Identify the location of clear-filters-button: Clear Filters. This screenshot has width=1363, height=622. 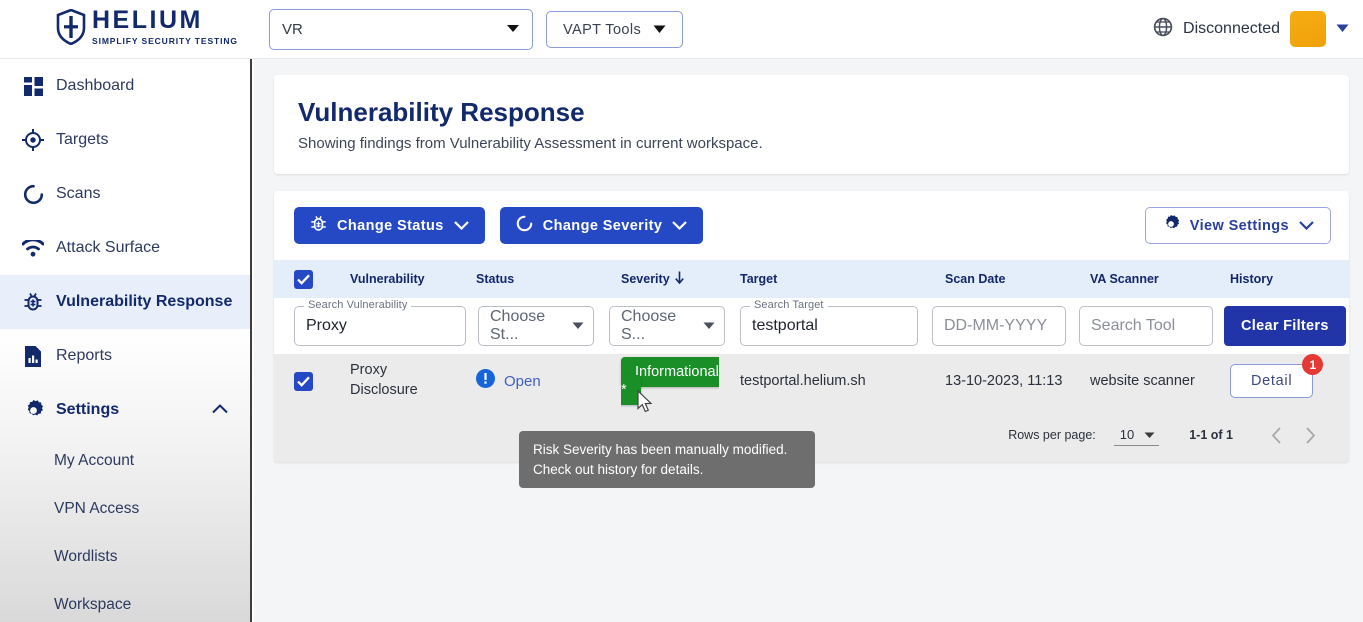
(1285, 326).